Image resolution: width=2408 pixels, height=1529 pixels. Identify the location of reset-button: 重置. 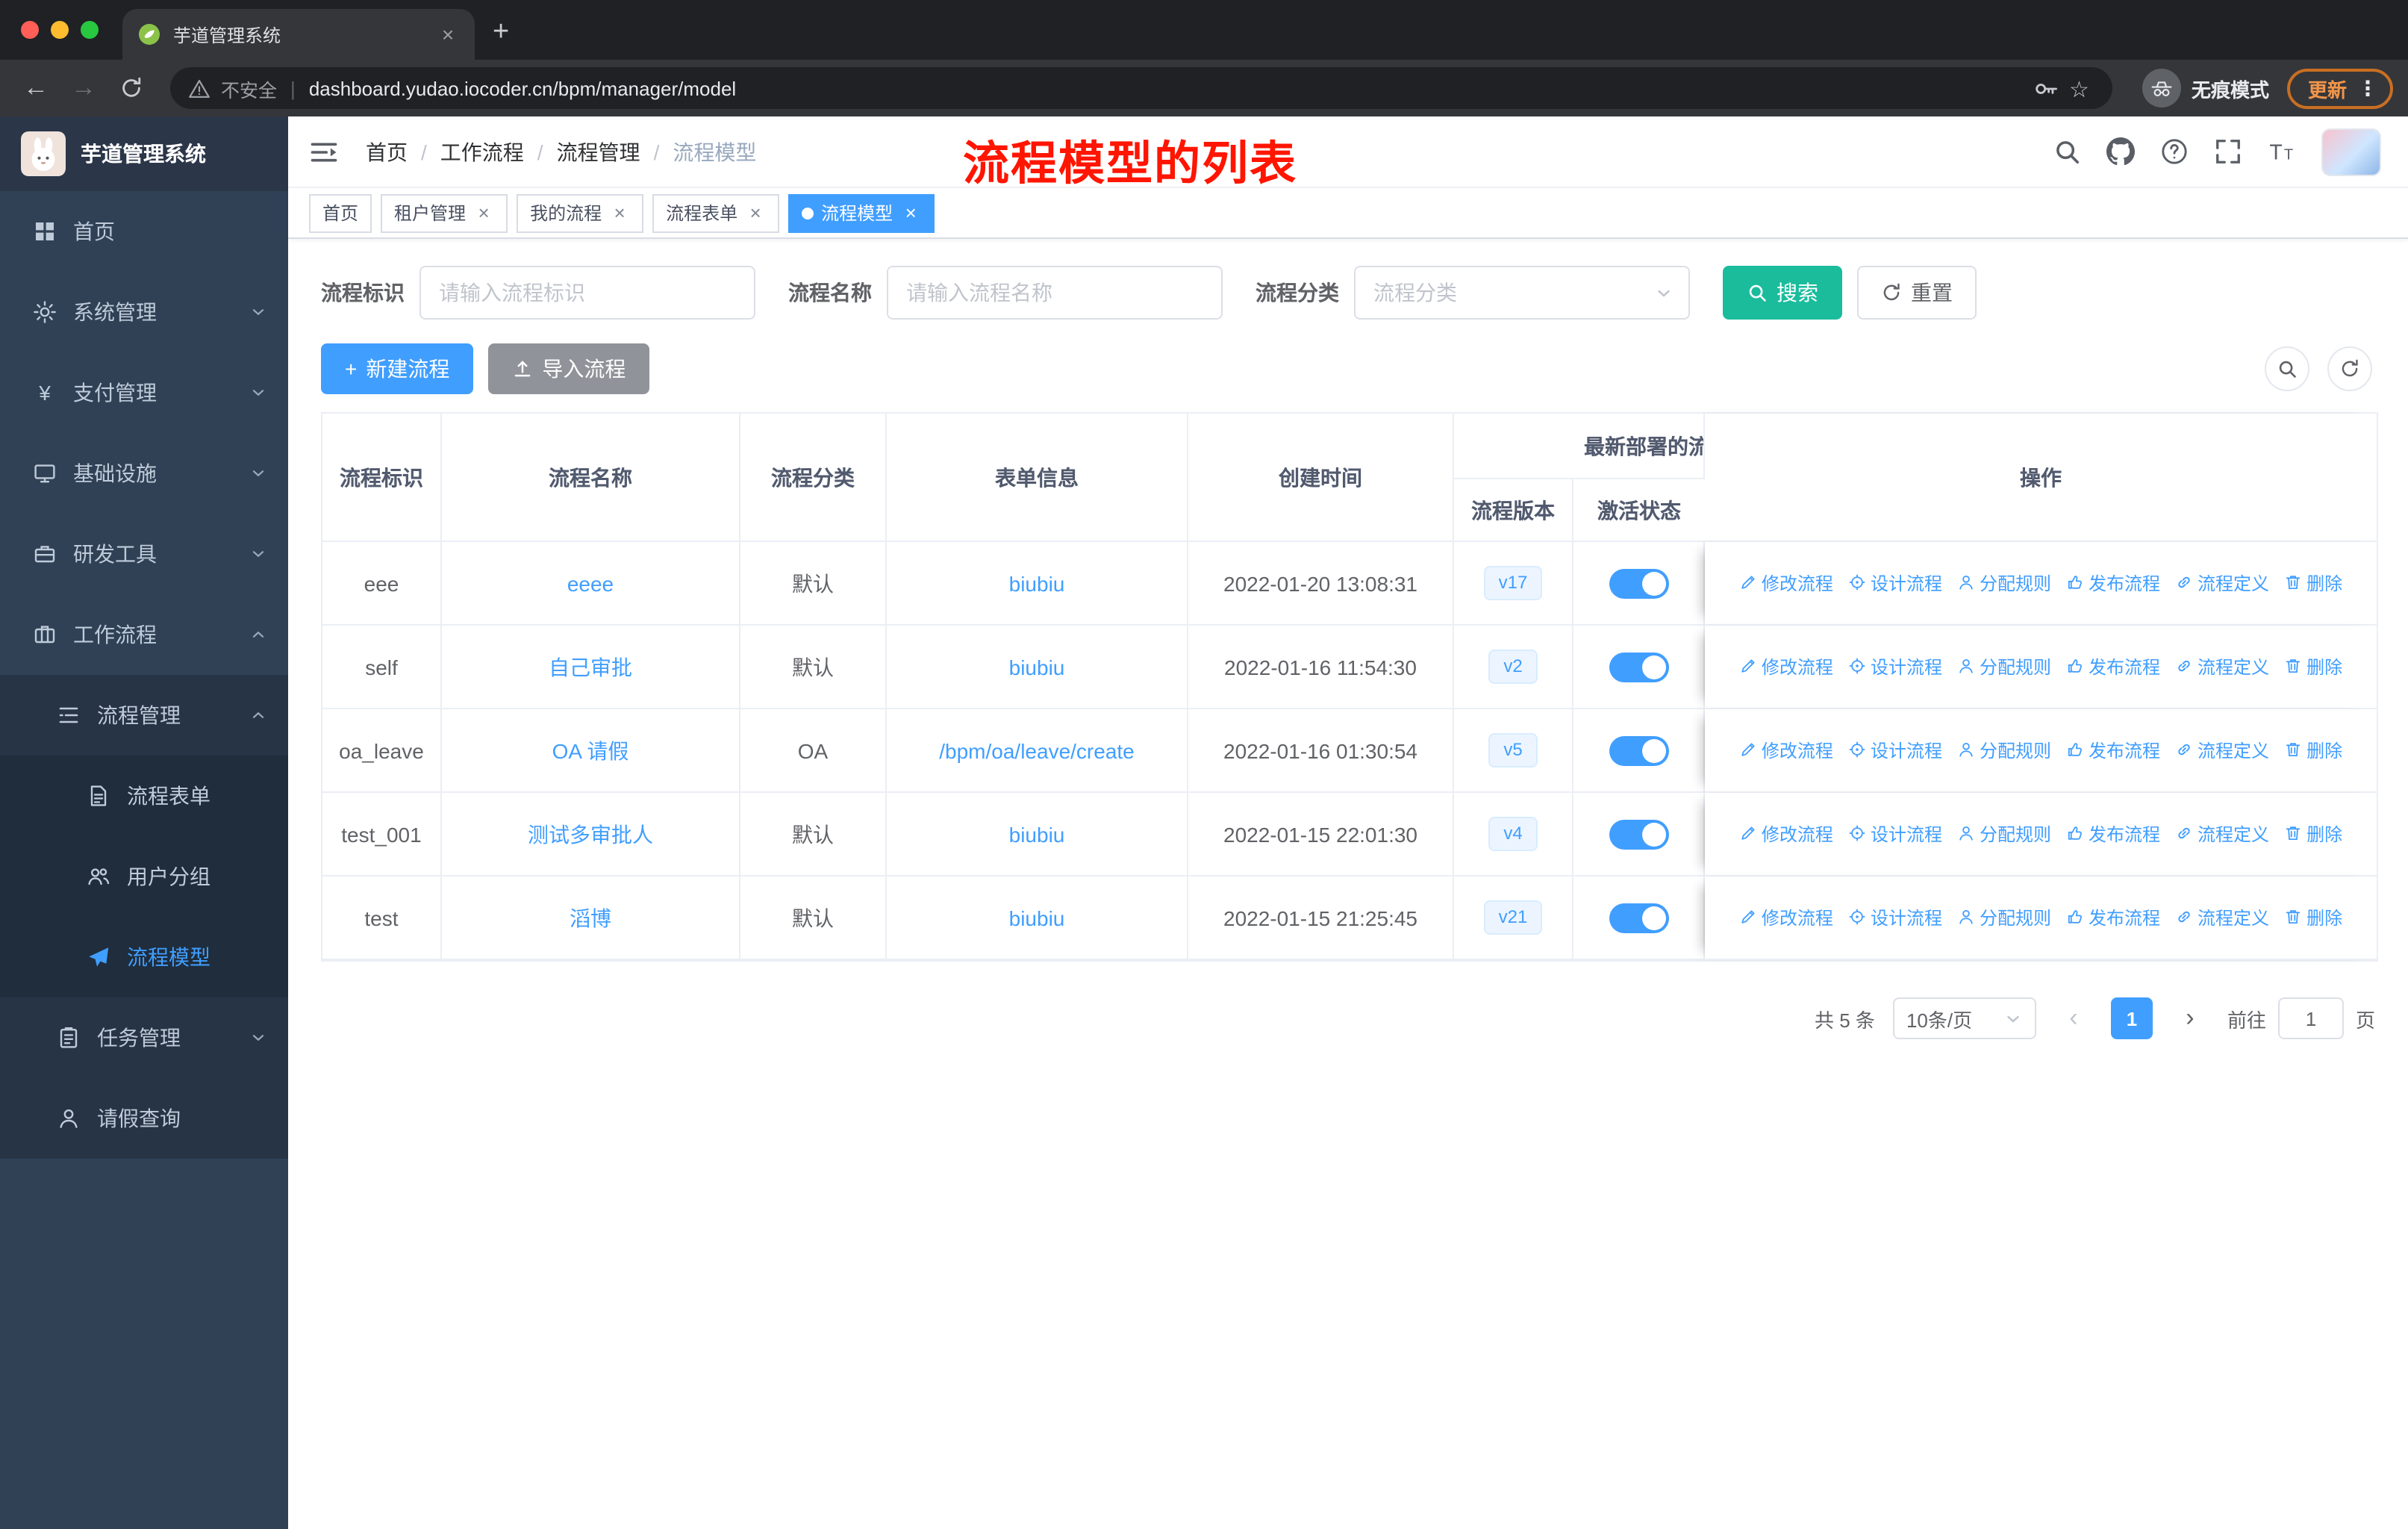
(1917, 293).